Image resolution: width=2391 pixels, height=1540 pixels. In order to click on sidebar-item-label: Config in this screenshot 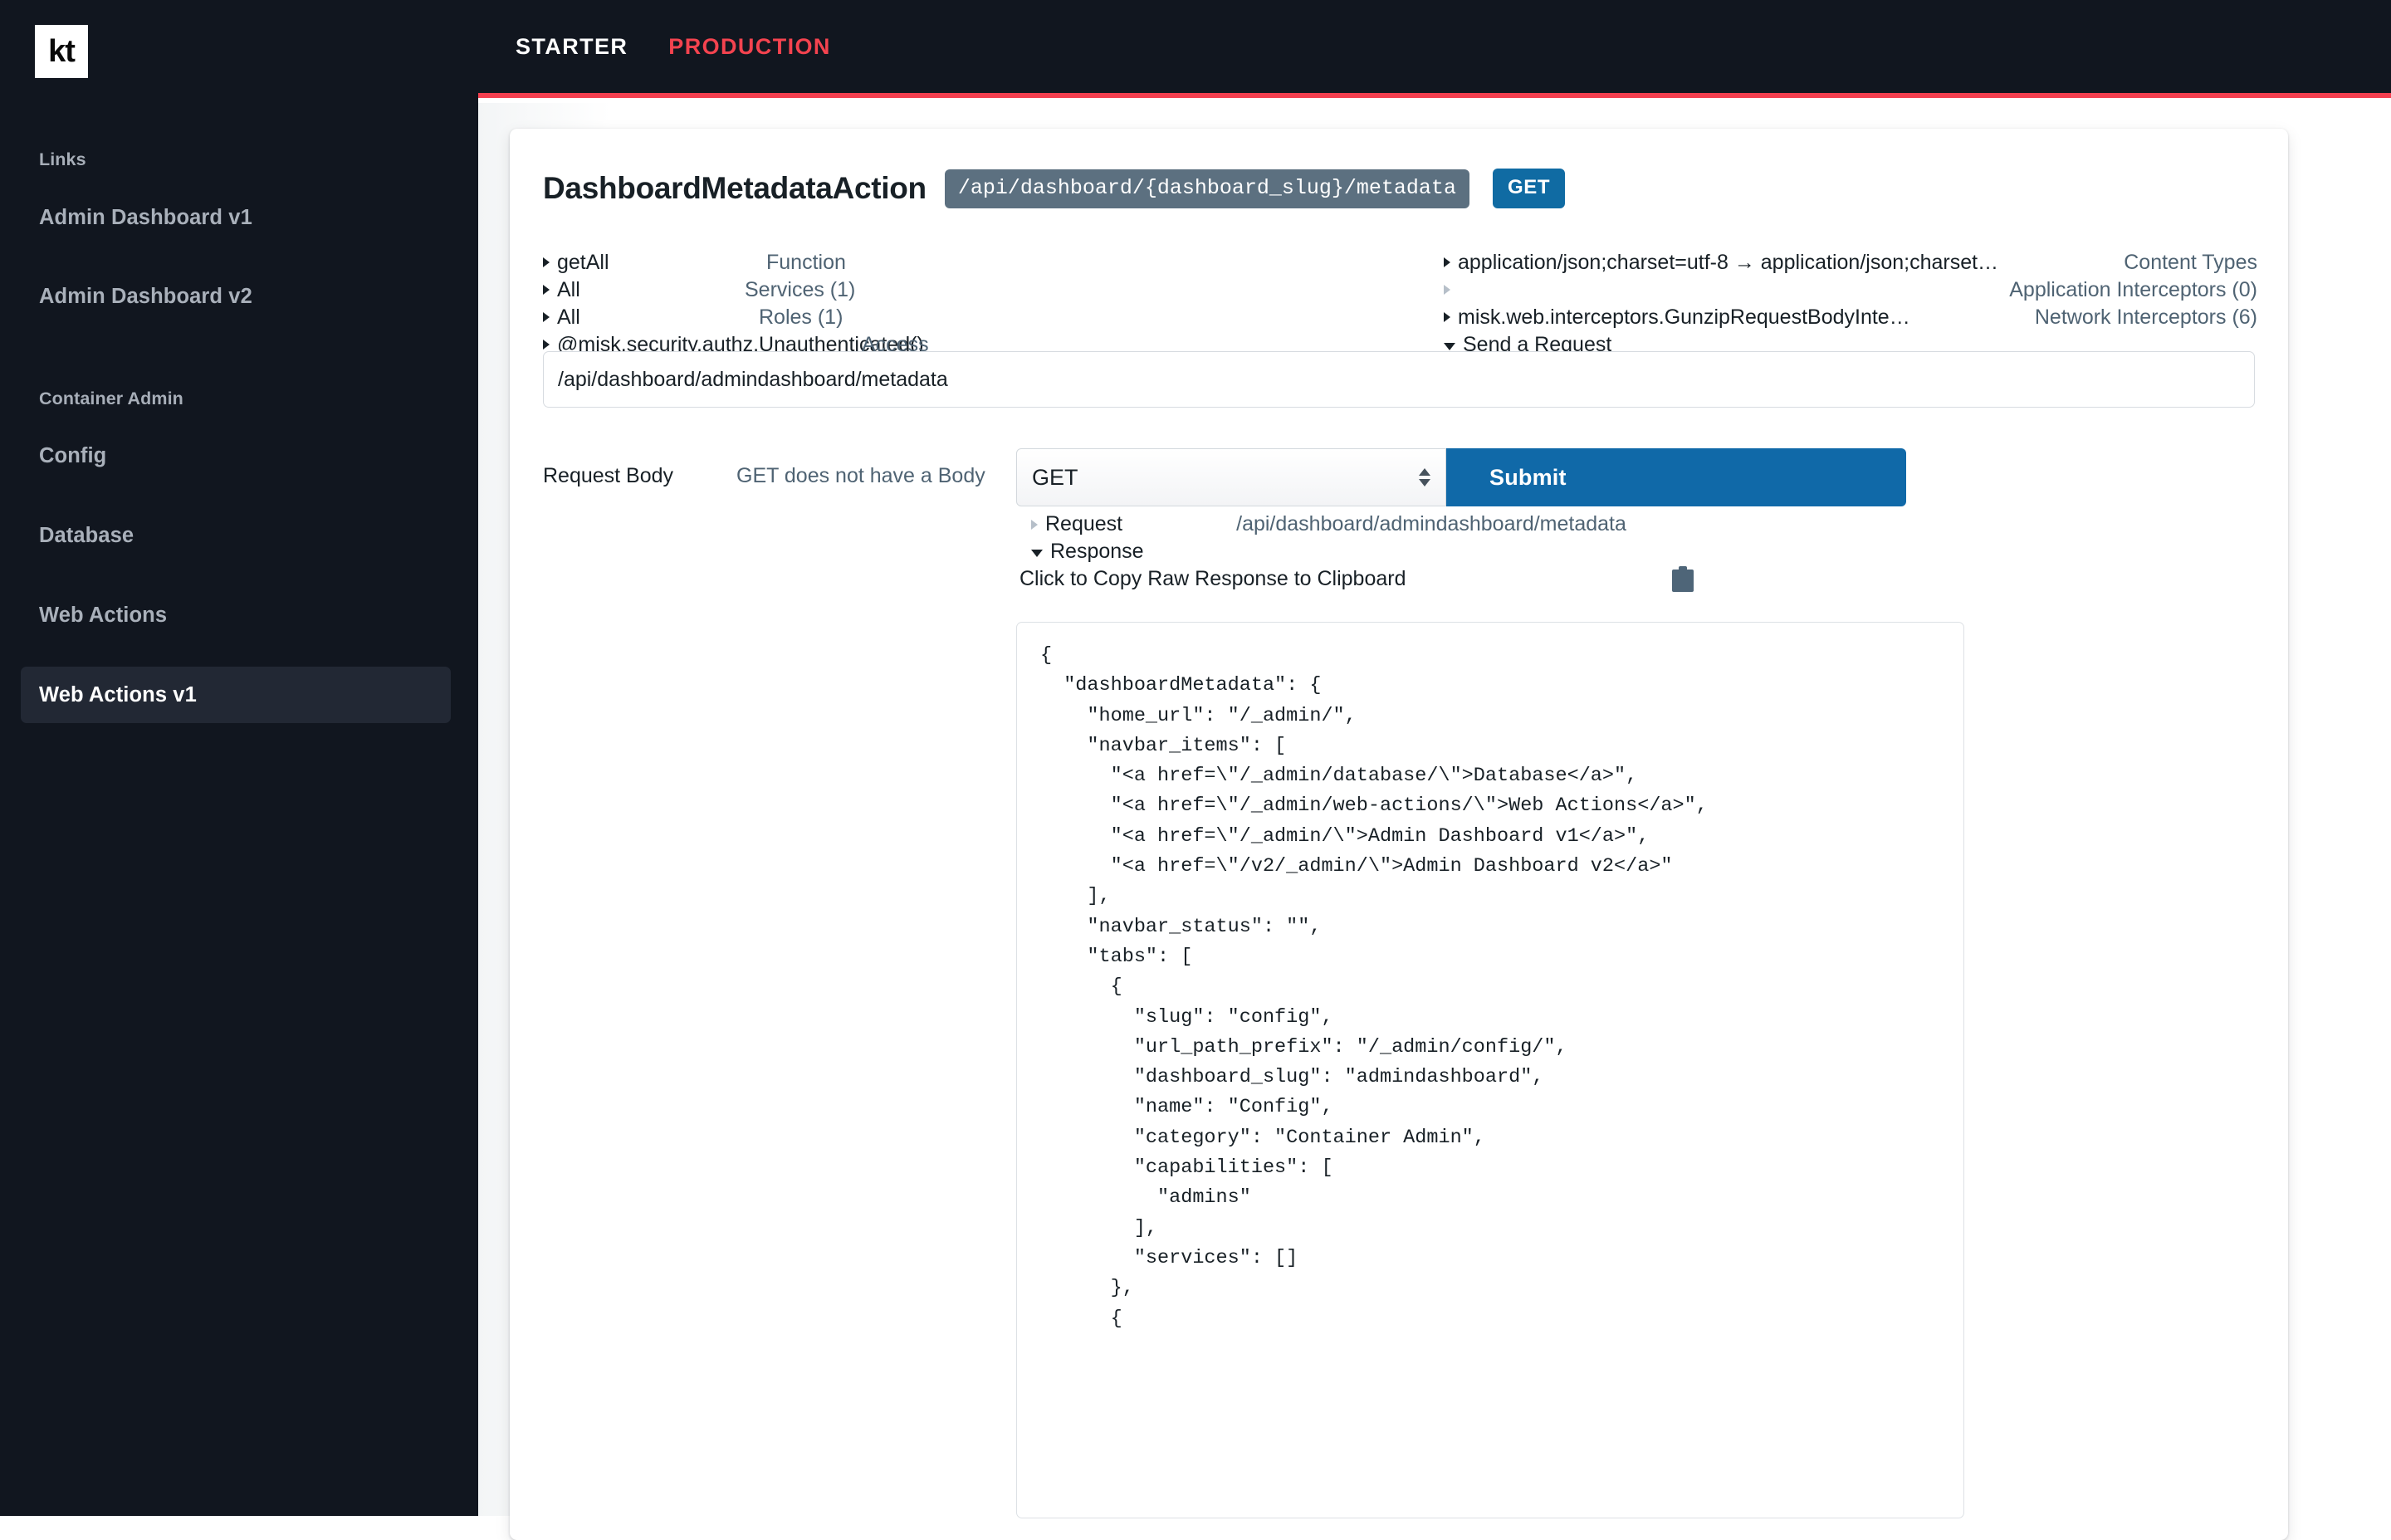, I will do `click(73, 455)`.